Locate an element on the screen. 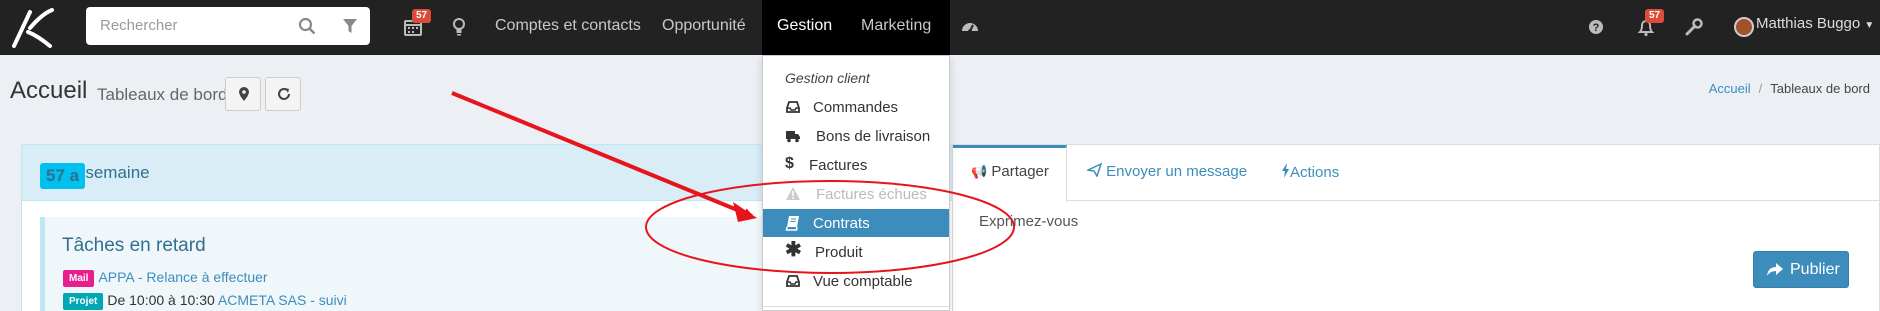 Image resolution: width=1880 pixels, height=311 pixels. breadcrumb-home: Accueil is located at coordinates (1730, 88).